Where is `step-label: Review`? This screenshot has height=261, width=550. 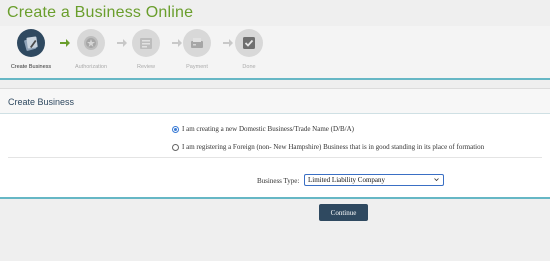 step-label: Review is located at coordinates (146, 67).